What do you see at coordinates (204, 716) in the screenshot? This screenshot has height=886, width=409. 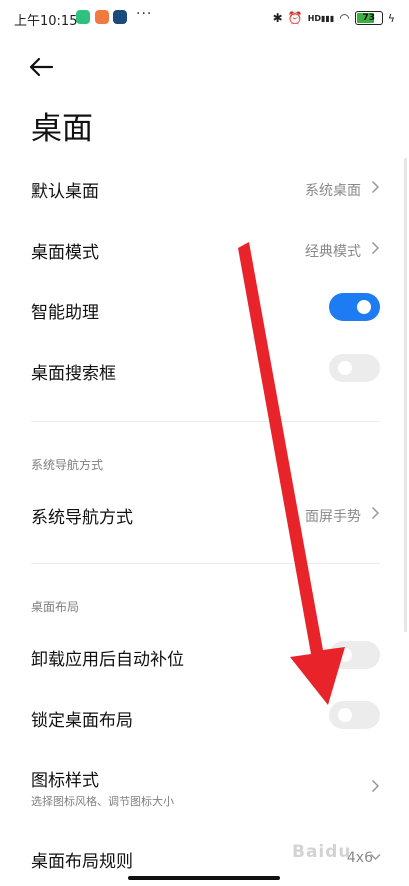 I see `lock-layout-row: 锁定桌面布局` at bounding box center [204, 716].